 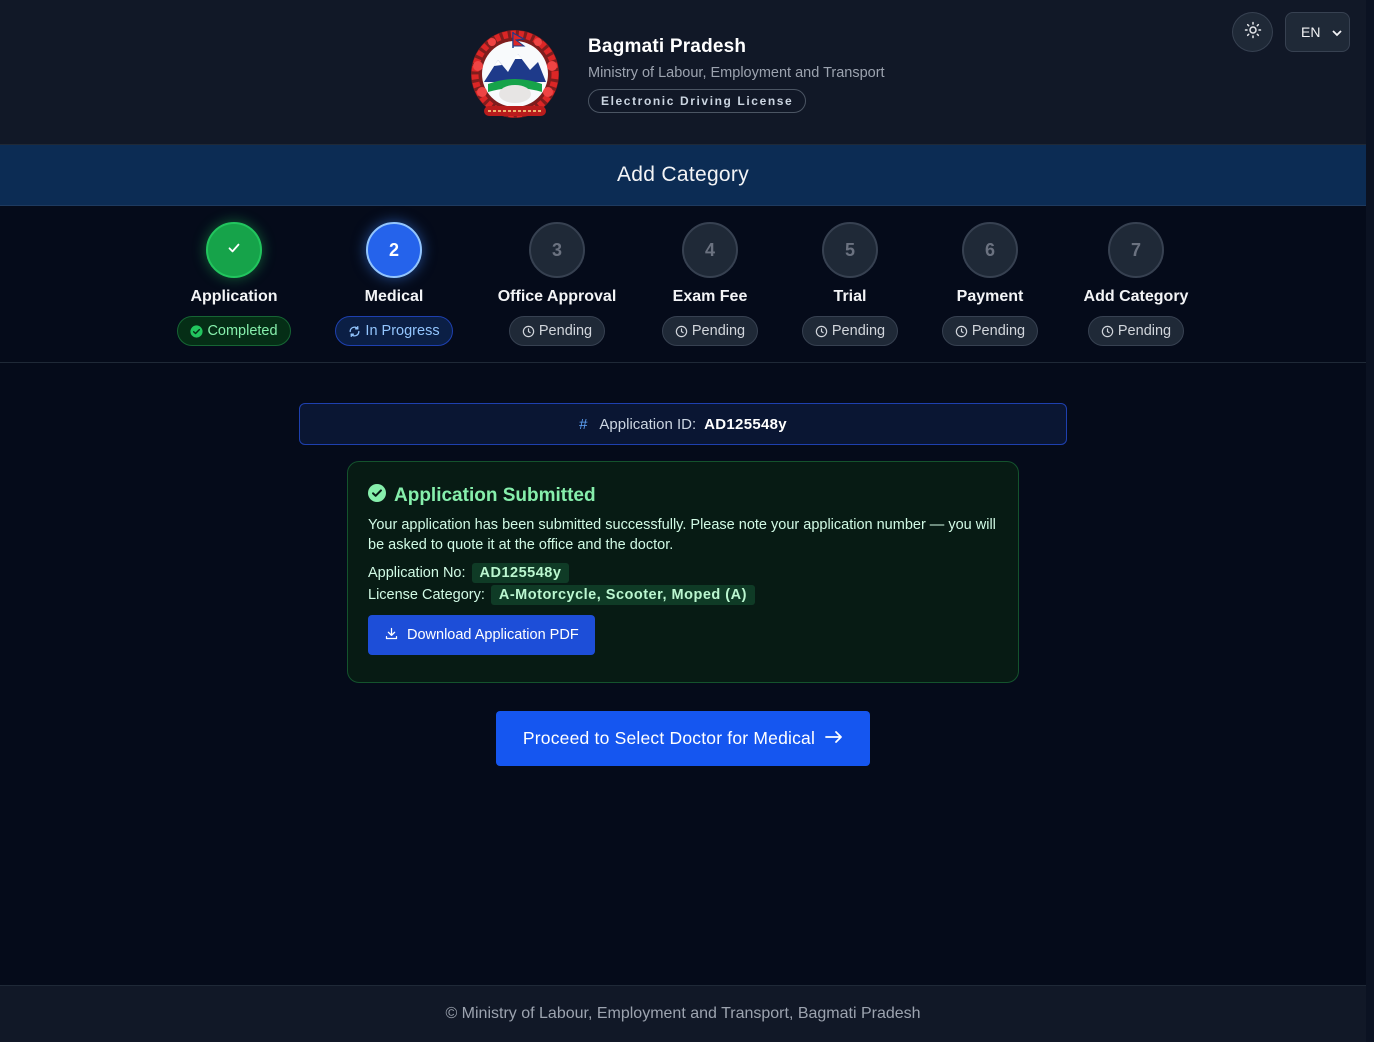 What do you see at coordinates (493, 635) in the screenshot?
I see `download-label: Download Application PDF` at bounding box center [493, 635].